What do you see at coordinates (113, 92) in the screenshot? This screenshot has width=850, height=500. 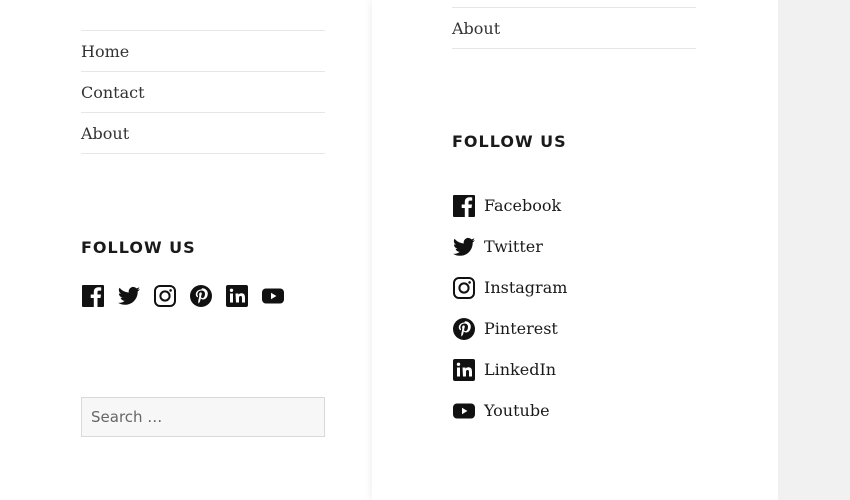 I see `menu-item-label: Contact` at bounding box center [113, 92].